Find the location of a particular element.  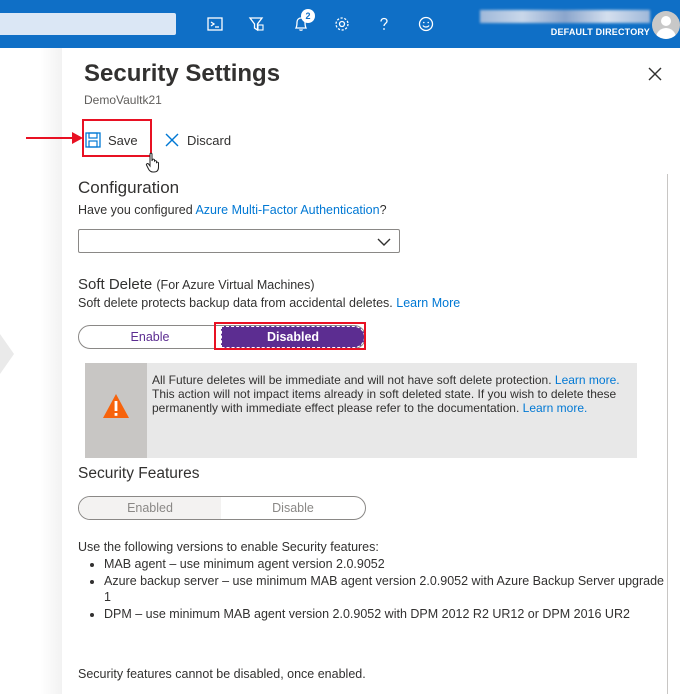

mfa-question-prefix: Have you configured is located at coordinates (137, 210).